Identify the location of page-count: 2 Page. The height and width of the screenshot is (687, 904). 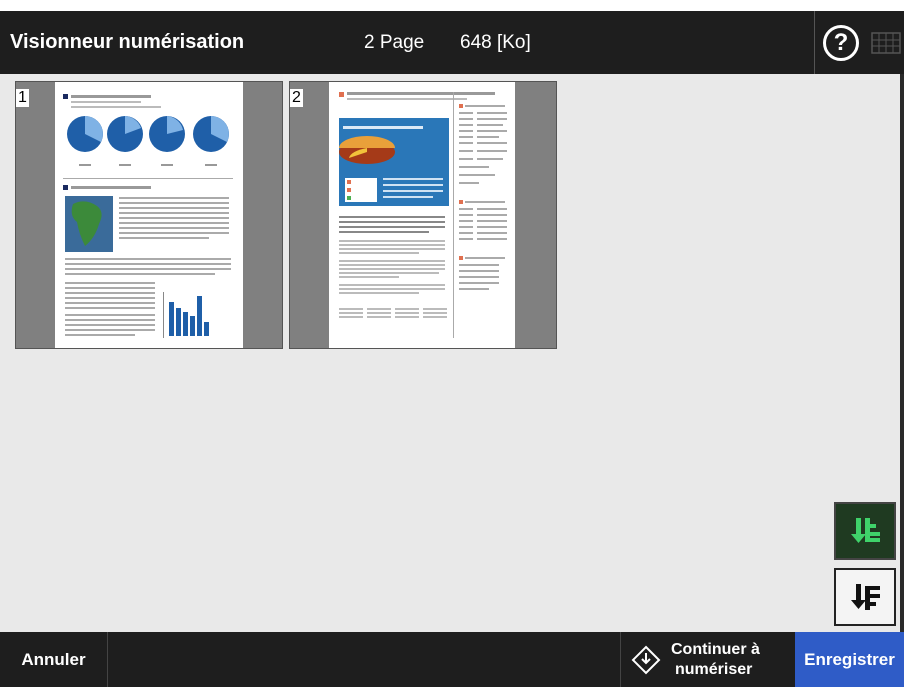
(394, 42).